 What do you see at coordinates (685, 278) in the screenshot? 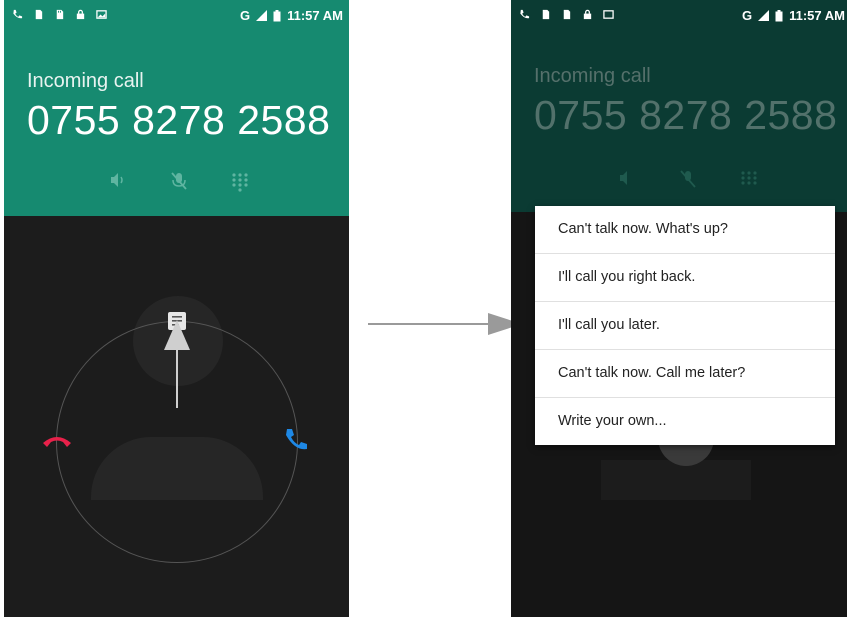
I see `quick-response-item: I'll call you right back.` at bounding box center [685, 278].